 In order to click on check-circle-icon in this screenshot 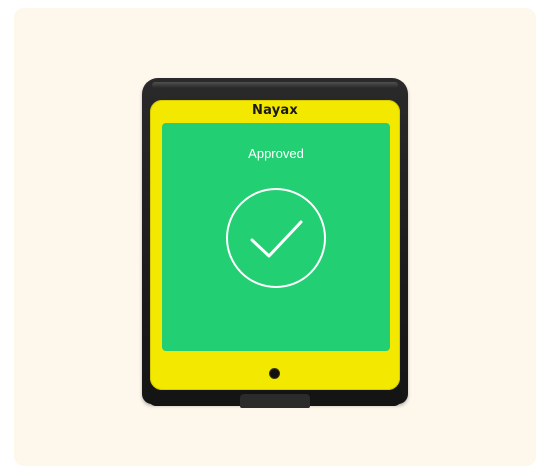, I will do `click(276, 238)`.